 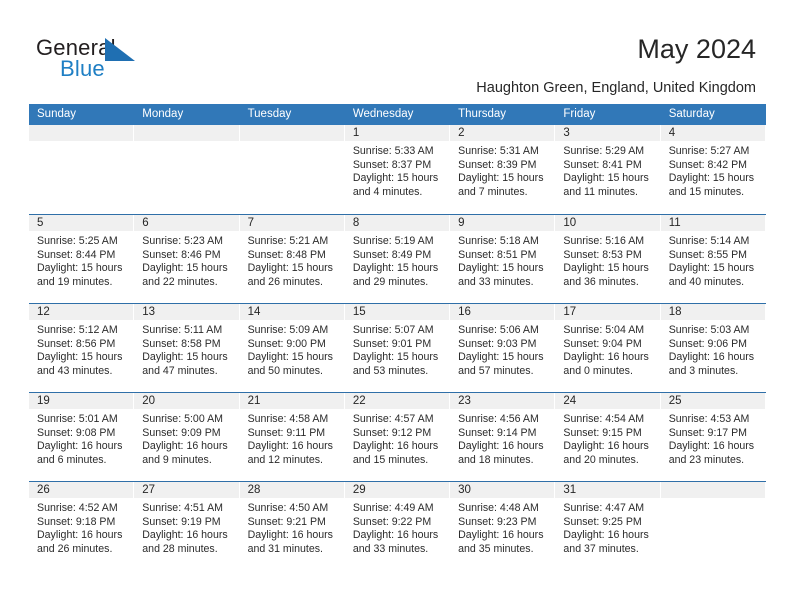 What do you see at coordinates (288, 330) in the screenshot?
I see `sunrise-text: Sunrise: 5:09 AM` at bounding box center [288, 330].